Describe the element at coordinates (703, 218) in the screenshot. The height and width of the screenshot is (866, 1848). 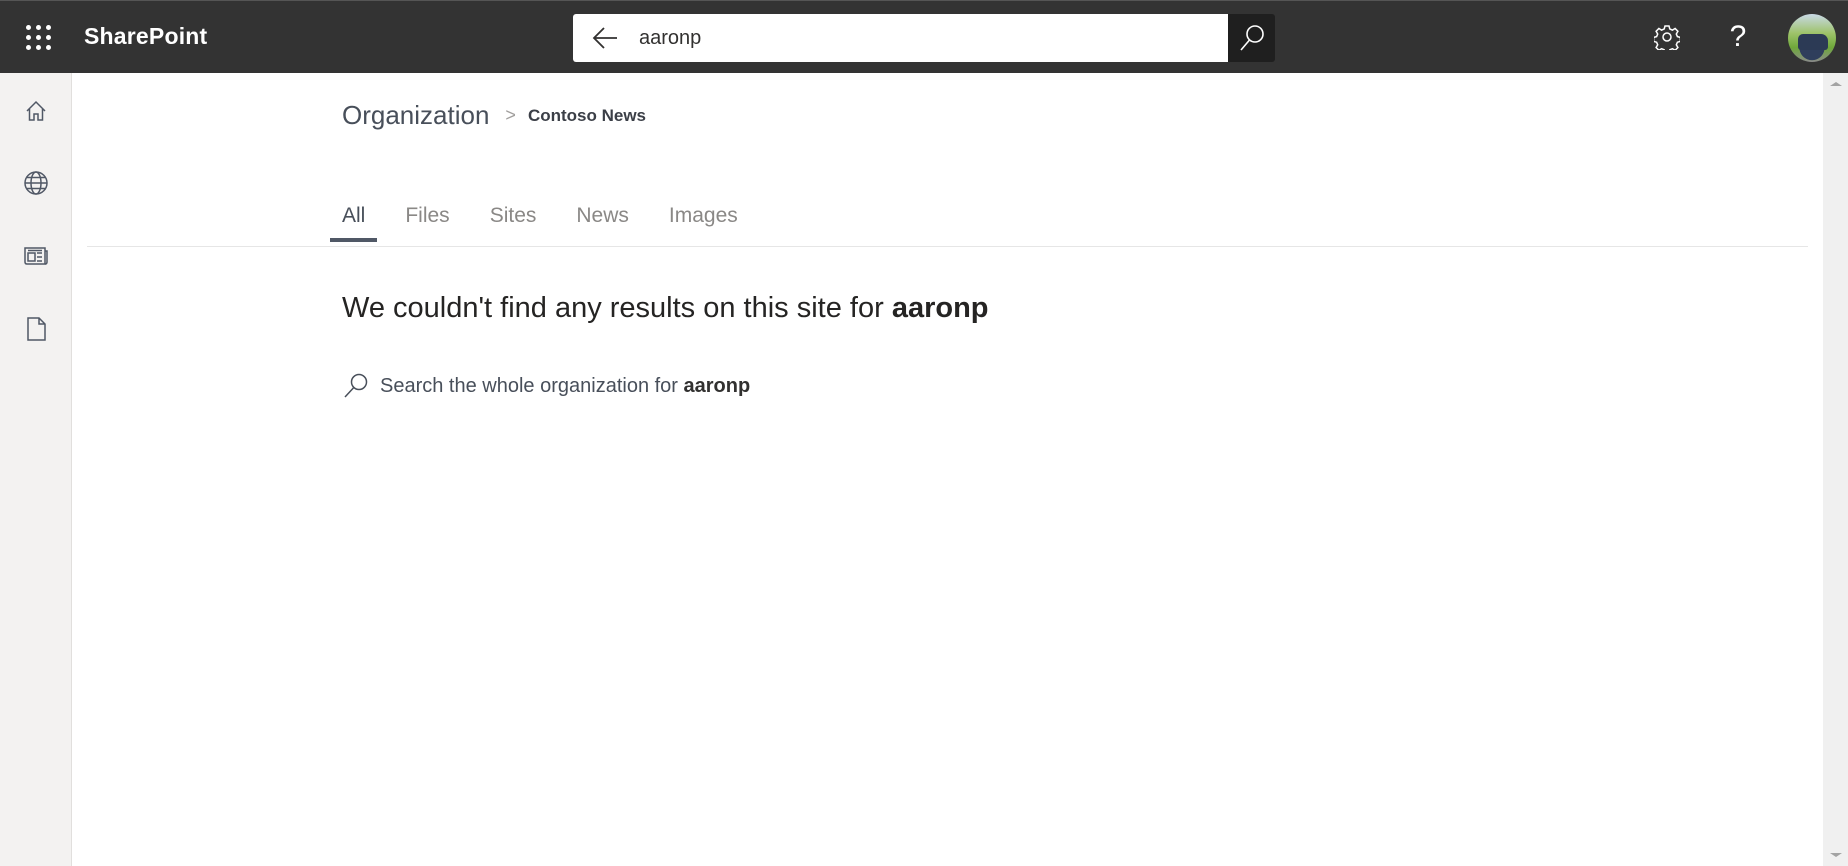
I see `tab-images: Images` at that location.